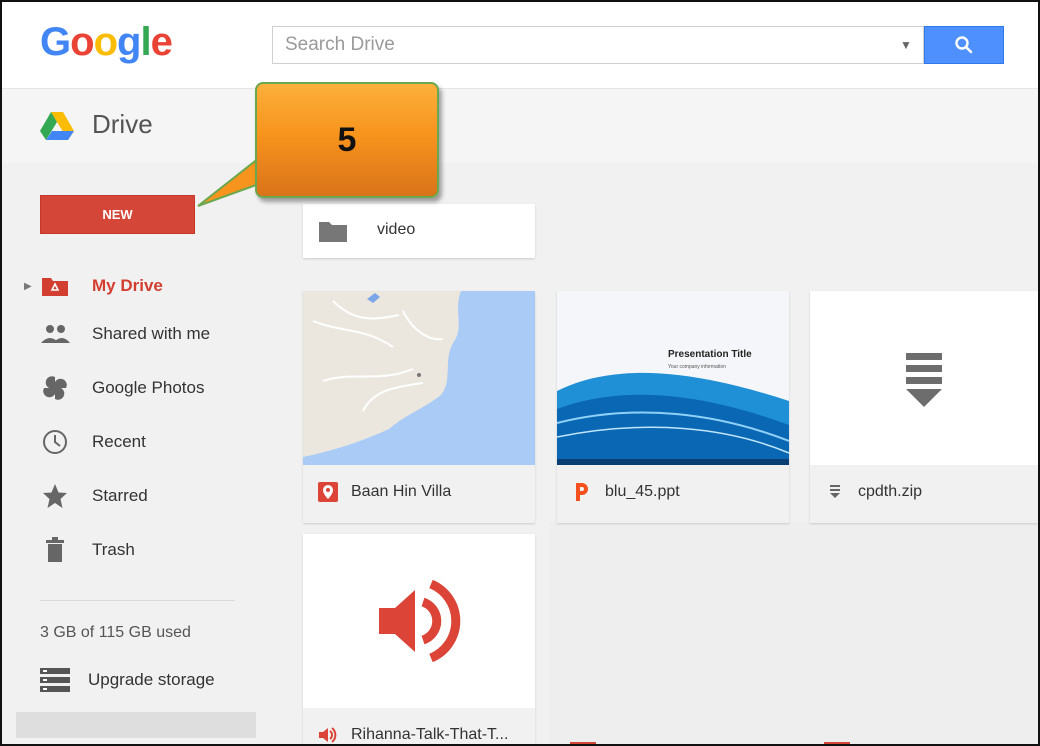  What do you see at coordinates (57, 126) in the screenshot?
I see `drive-logo-icon` at bounding box center [57, 126].